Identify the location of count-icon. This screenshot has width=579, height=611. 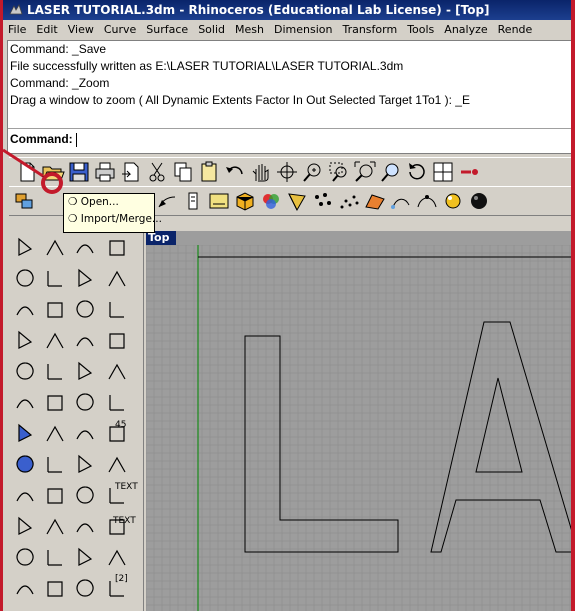
(117, 557).